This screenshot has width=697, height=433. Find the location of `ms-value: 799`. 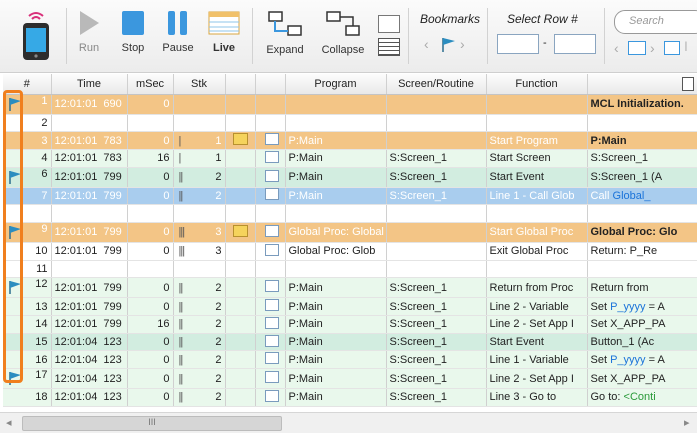

ms-value: 799 is located at coordinates (112, 232).